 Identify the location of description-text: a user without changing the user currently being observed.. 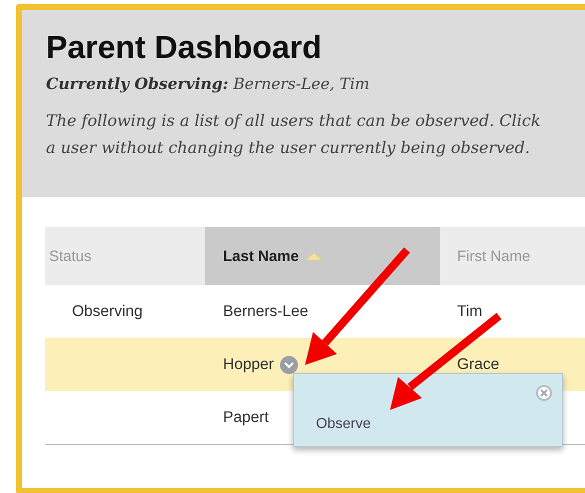
(288, 148).